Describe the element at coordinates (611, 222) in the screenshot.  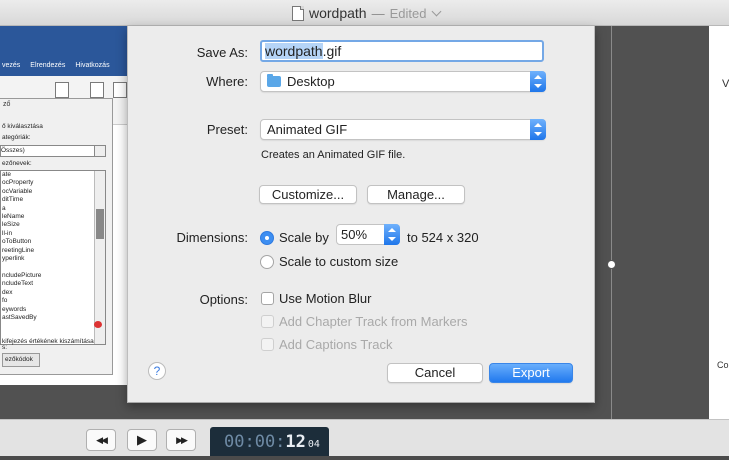
I see `canvas-edge-line` at that location.